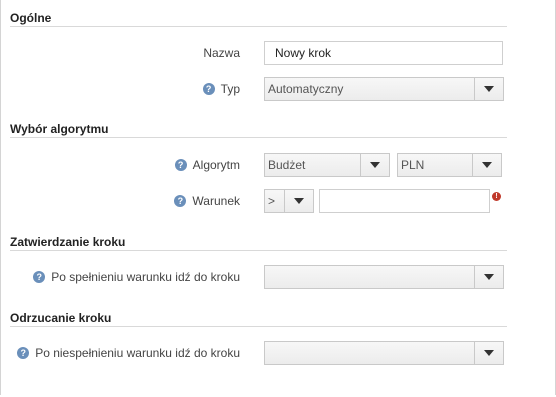 This screenshot has height=397, width=556. I want to click on algorithm-select-value: Budżet, so click(287, 165).